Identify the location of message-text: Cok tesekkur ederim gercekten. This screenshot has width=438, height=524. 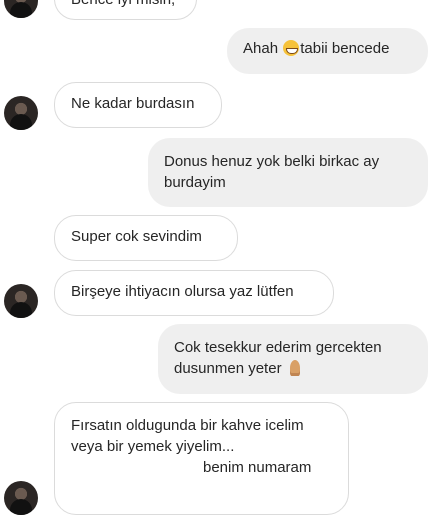
(278, 347).